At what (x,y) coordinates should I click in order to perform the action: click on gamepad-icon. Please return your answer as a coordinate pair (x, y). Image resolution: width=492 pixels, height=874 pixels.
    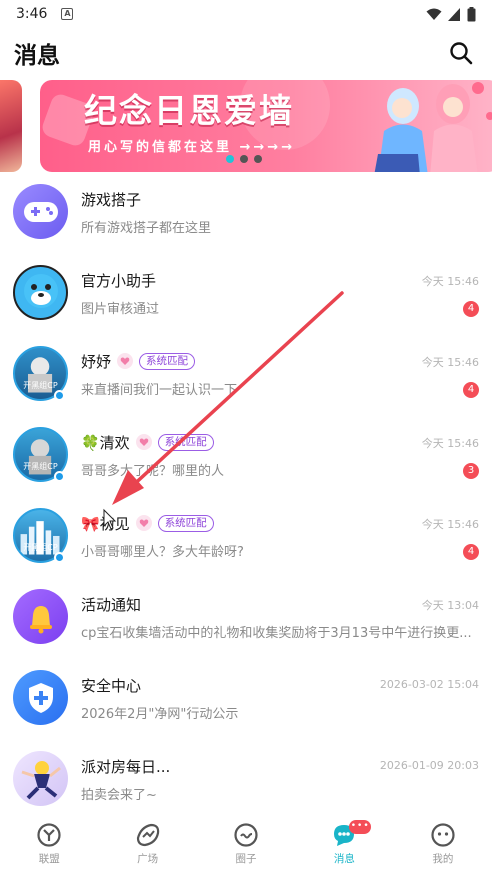
    Looking at the image, I should click on (40, 211).